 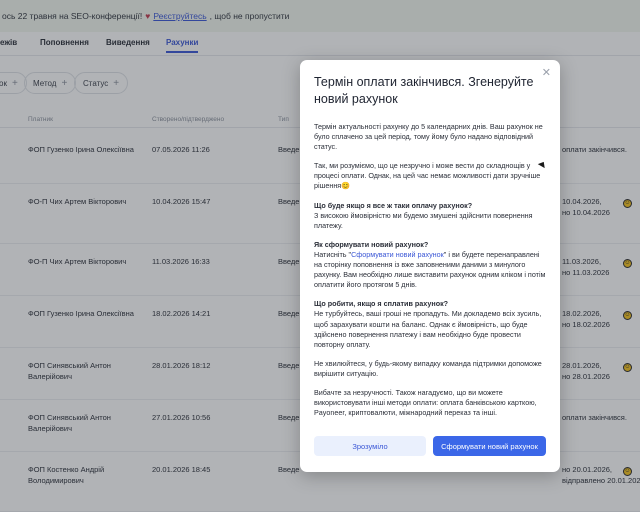 I want to click on understood-button: Зрозуміло, so click(x=370, y=446).